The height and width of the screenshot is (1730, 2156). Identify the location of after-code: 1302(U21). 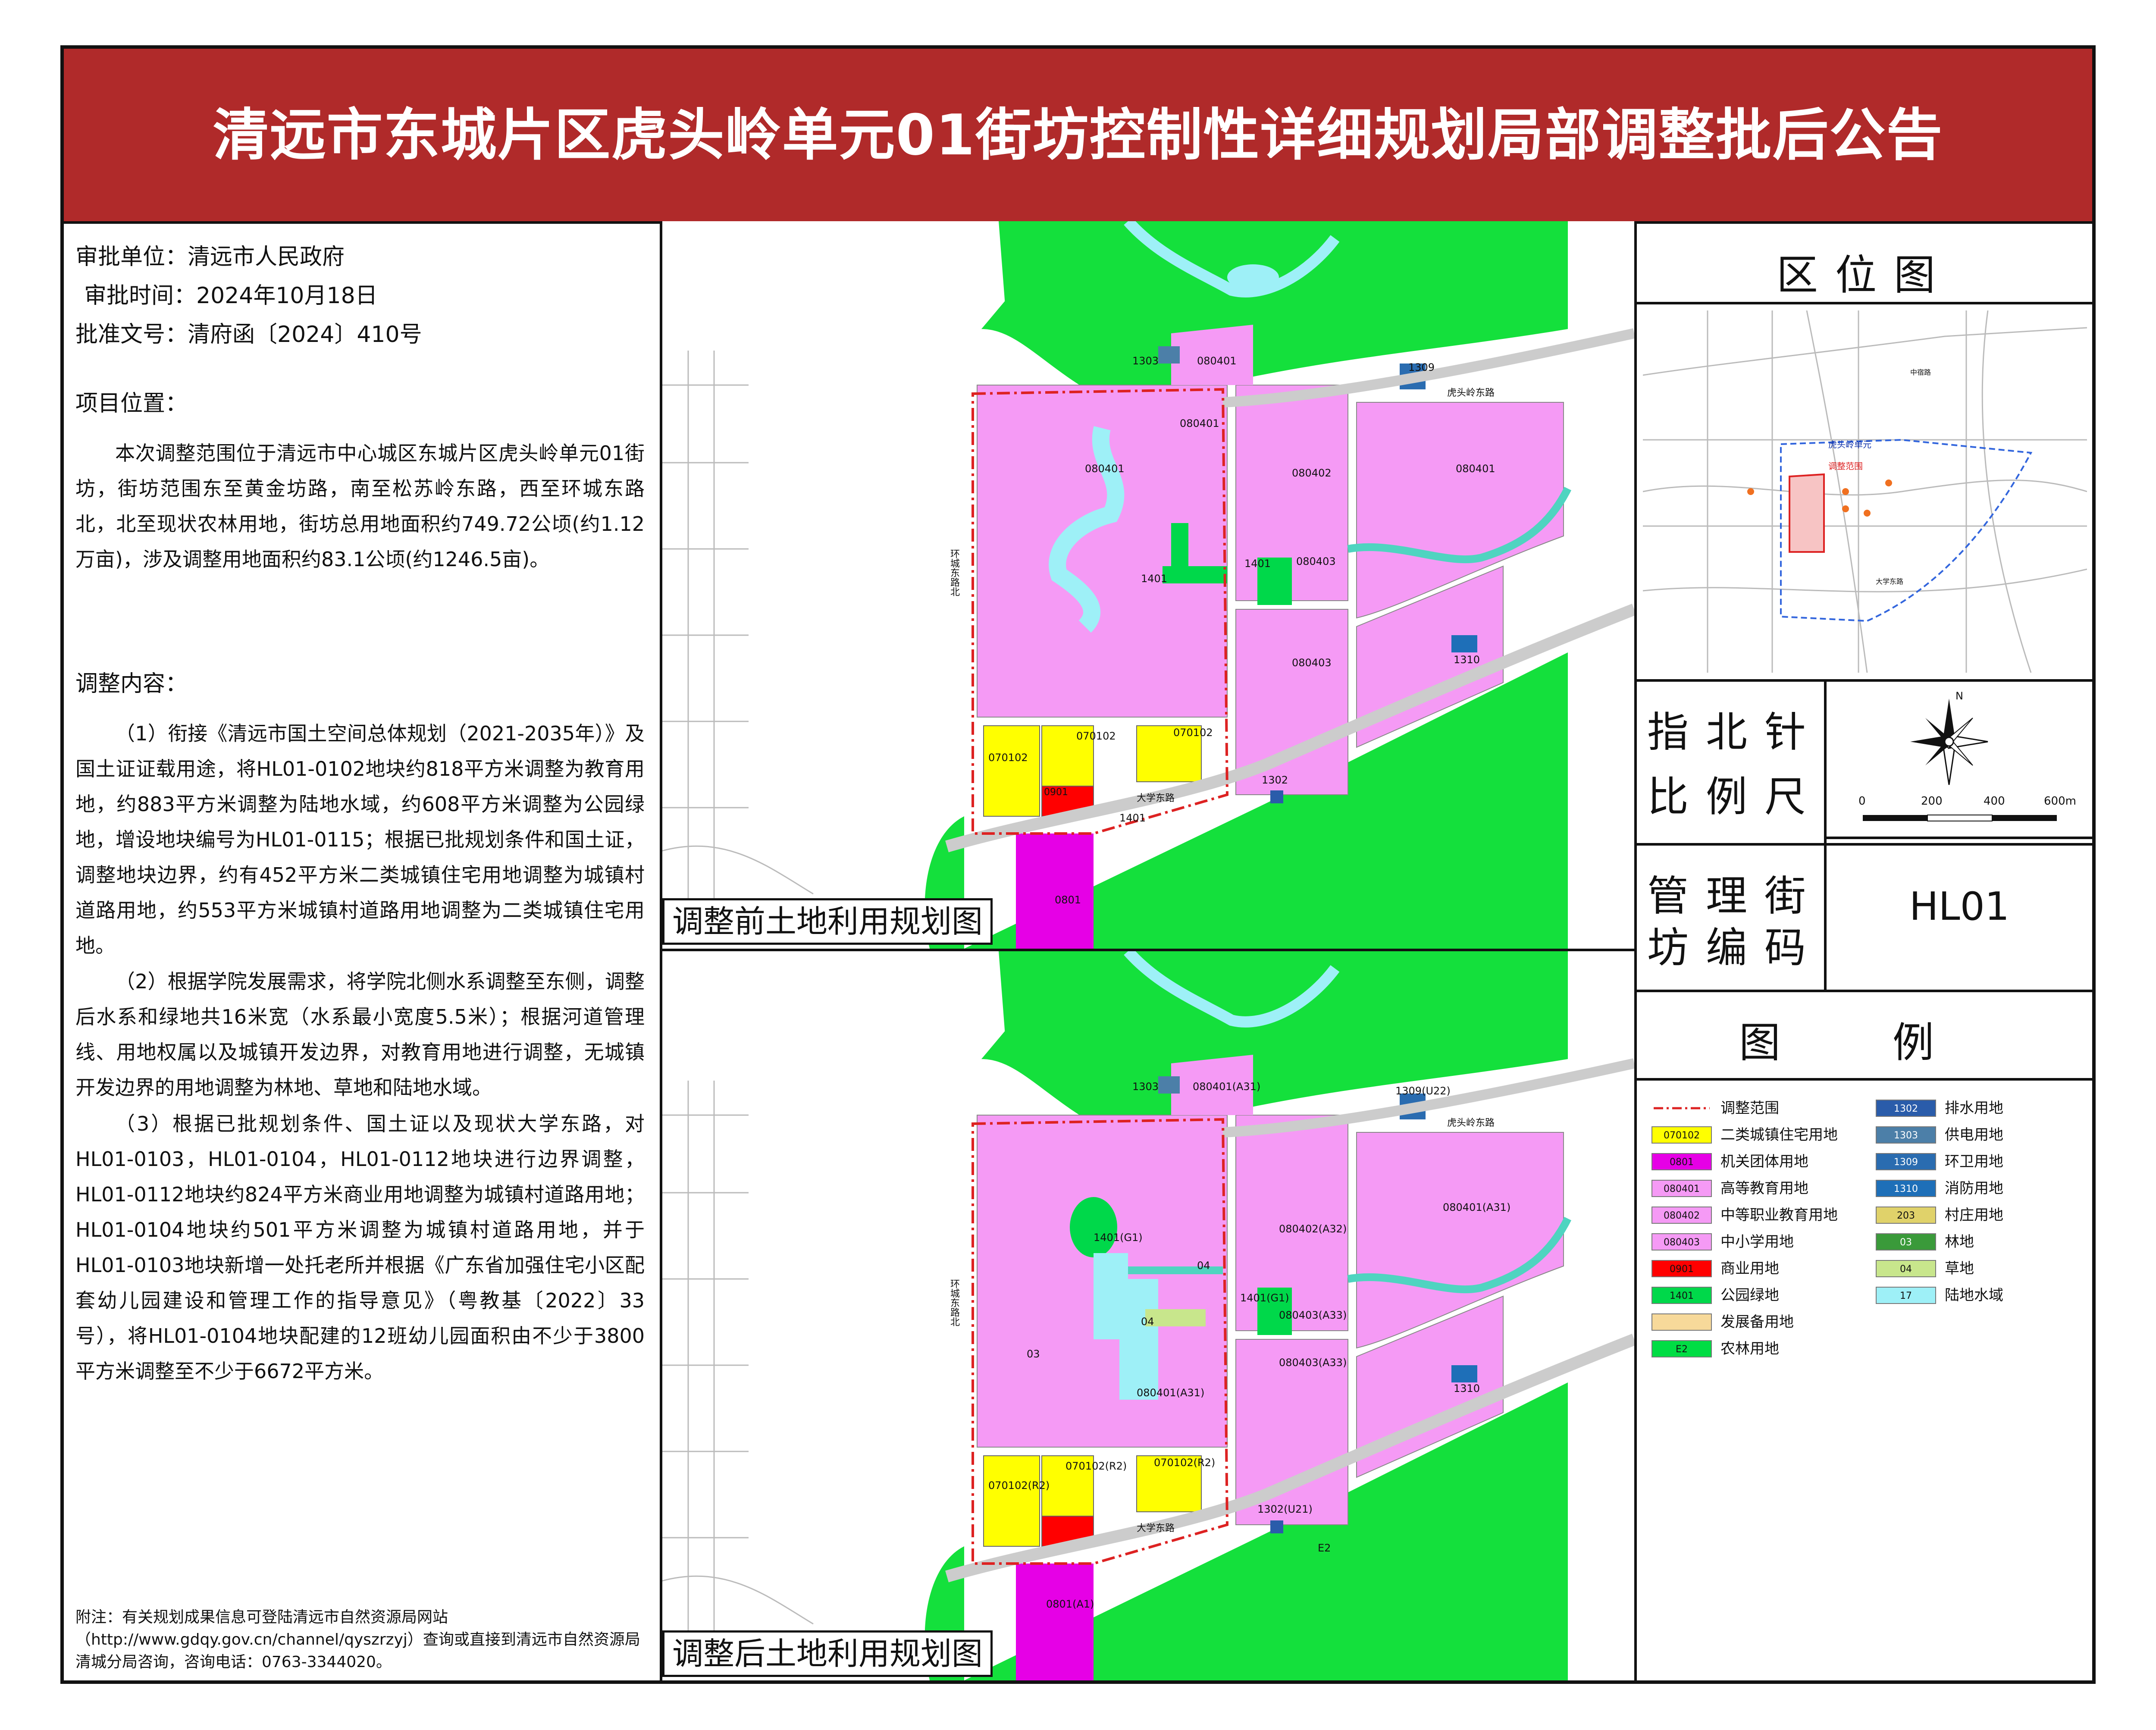
(1285, 1509).